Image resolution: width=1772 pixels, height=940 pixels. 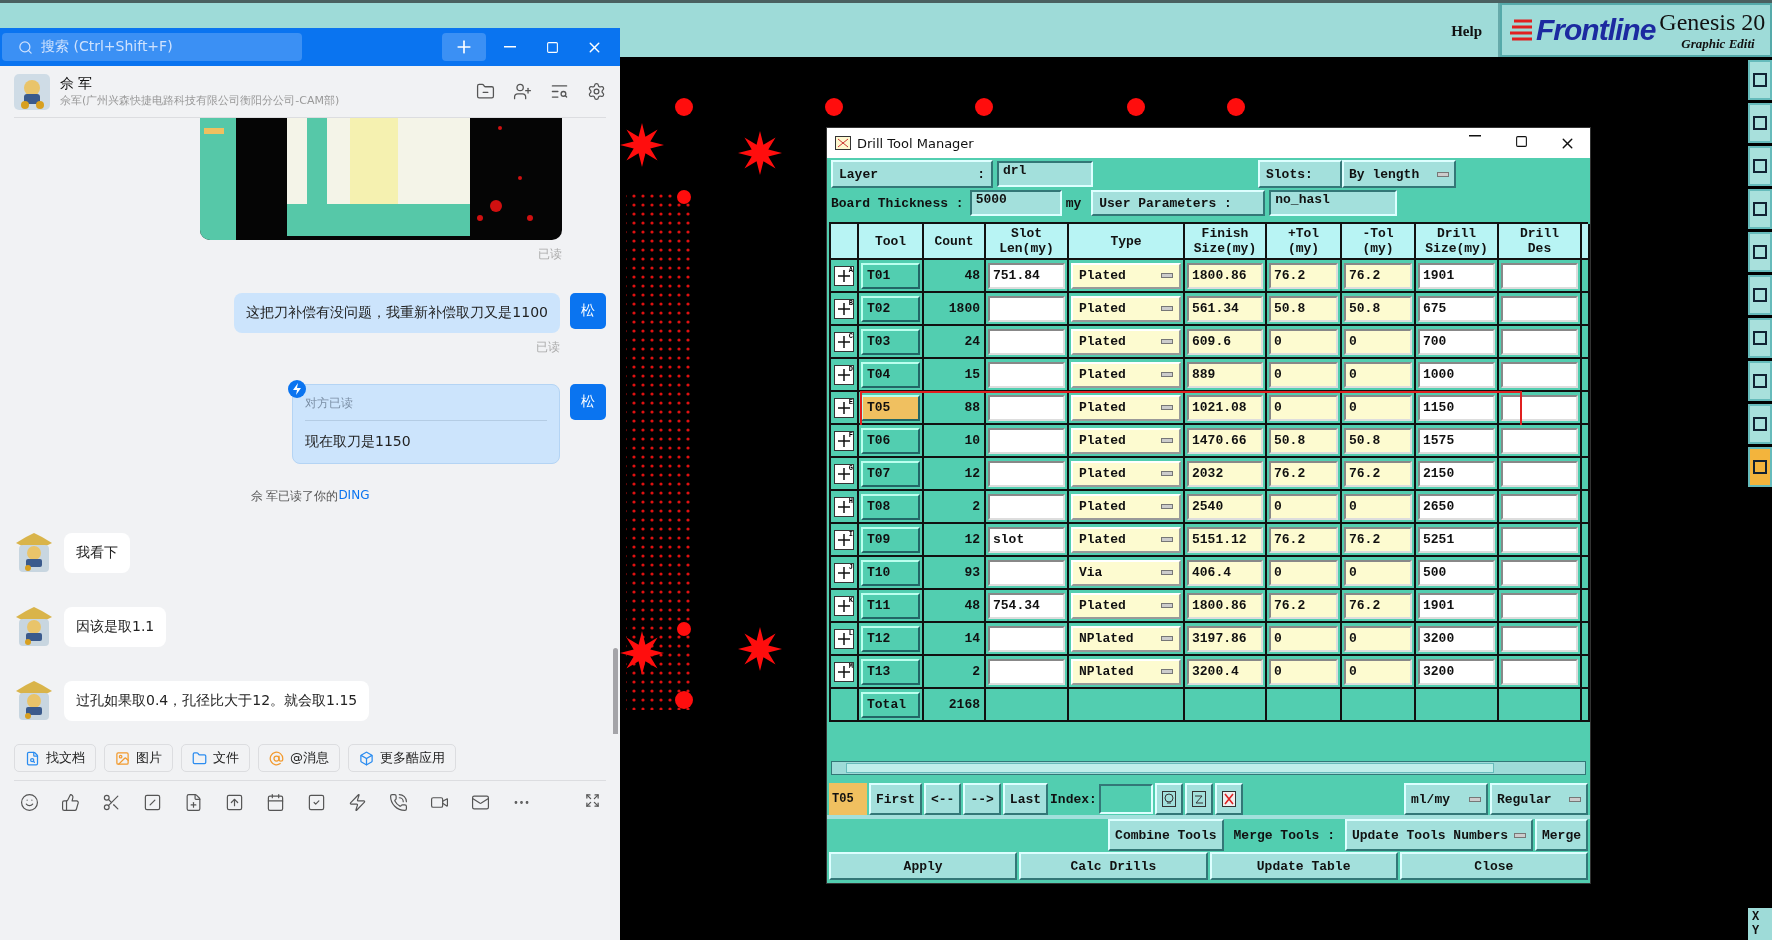 I want to click on expand-icon, so click(x=592, y=800).